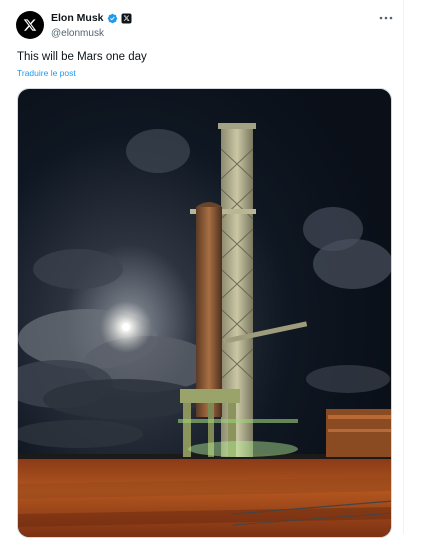 This screenshot has height=538, width=423. I want to click on more-horizontal-icon, so click(386, 18).